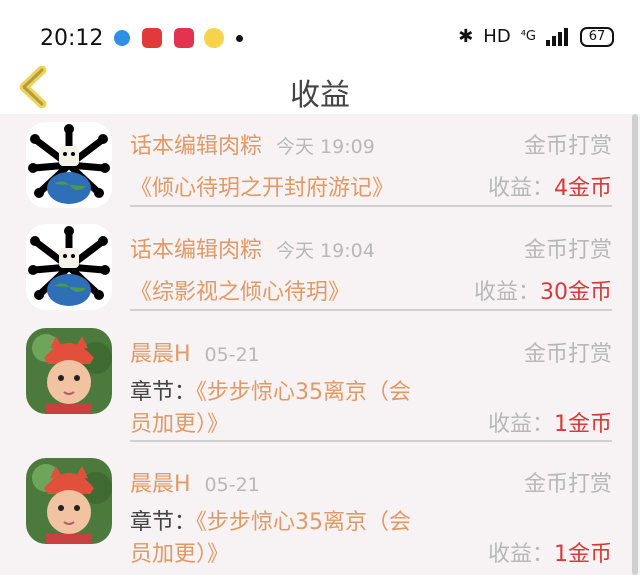  Describe the element at coordinates (597, 36) in the screenshot. I see `battery-icon: 67` at that location.